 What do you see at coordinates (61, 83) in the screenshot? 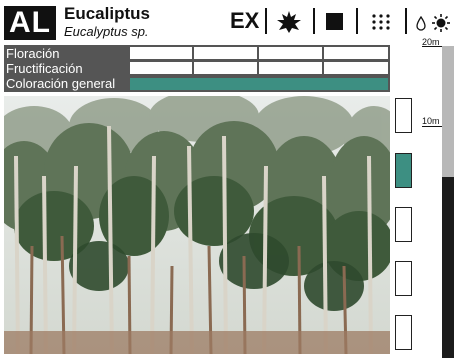
I see `phenology-label: Coloración general` at bounding box center [61, 83].